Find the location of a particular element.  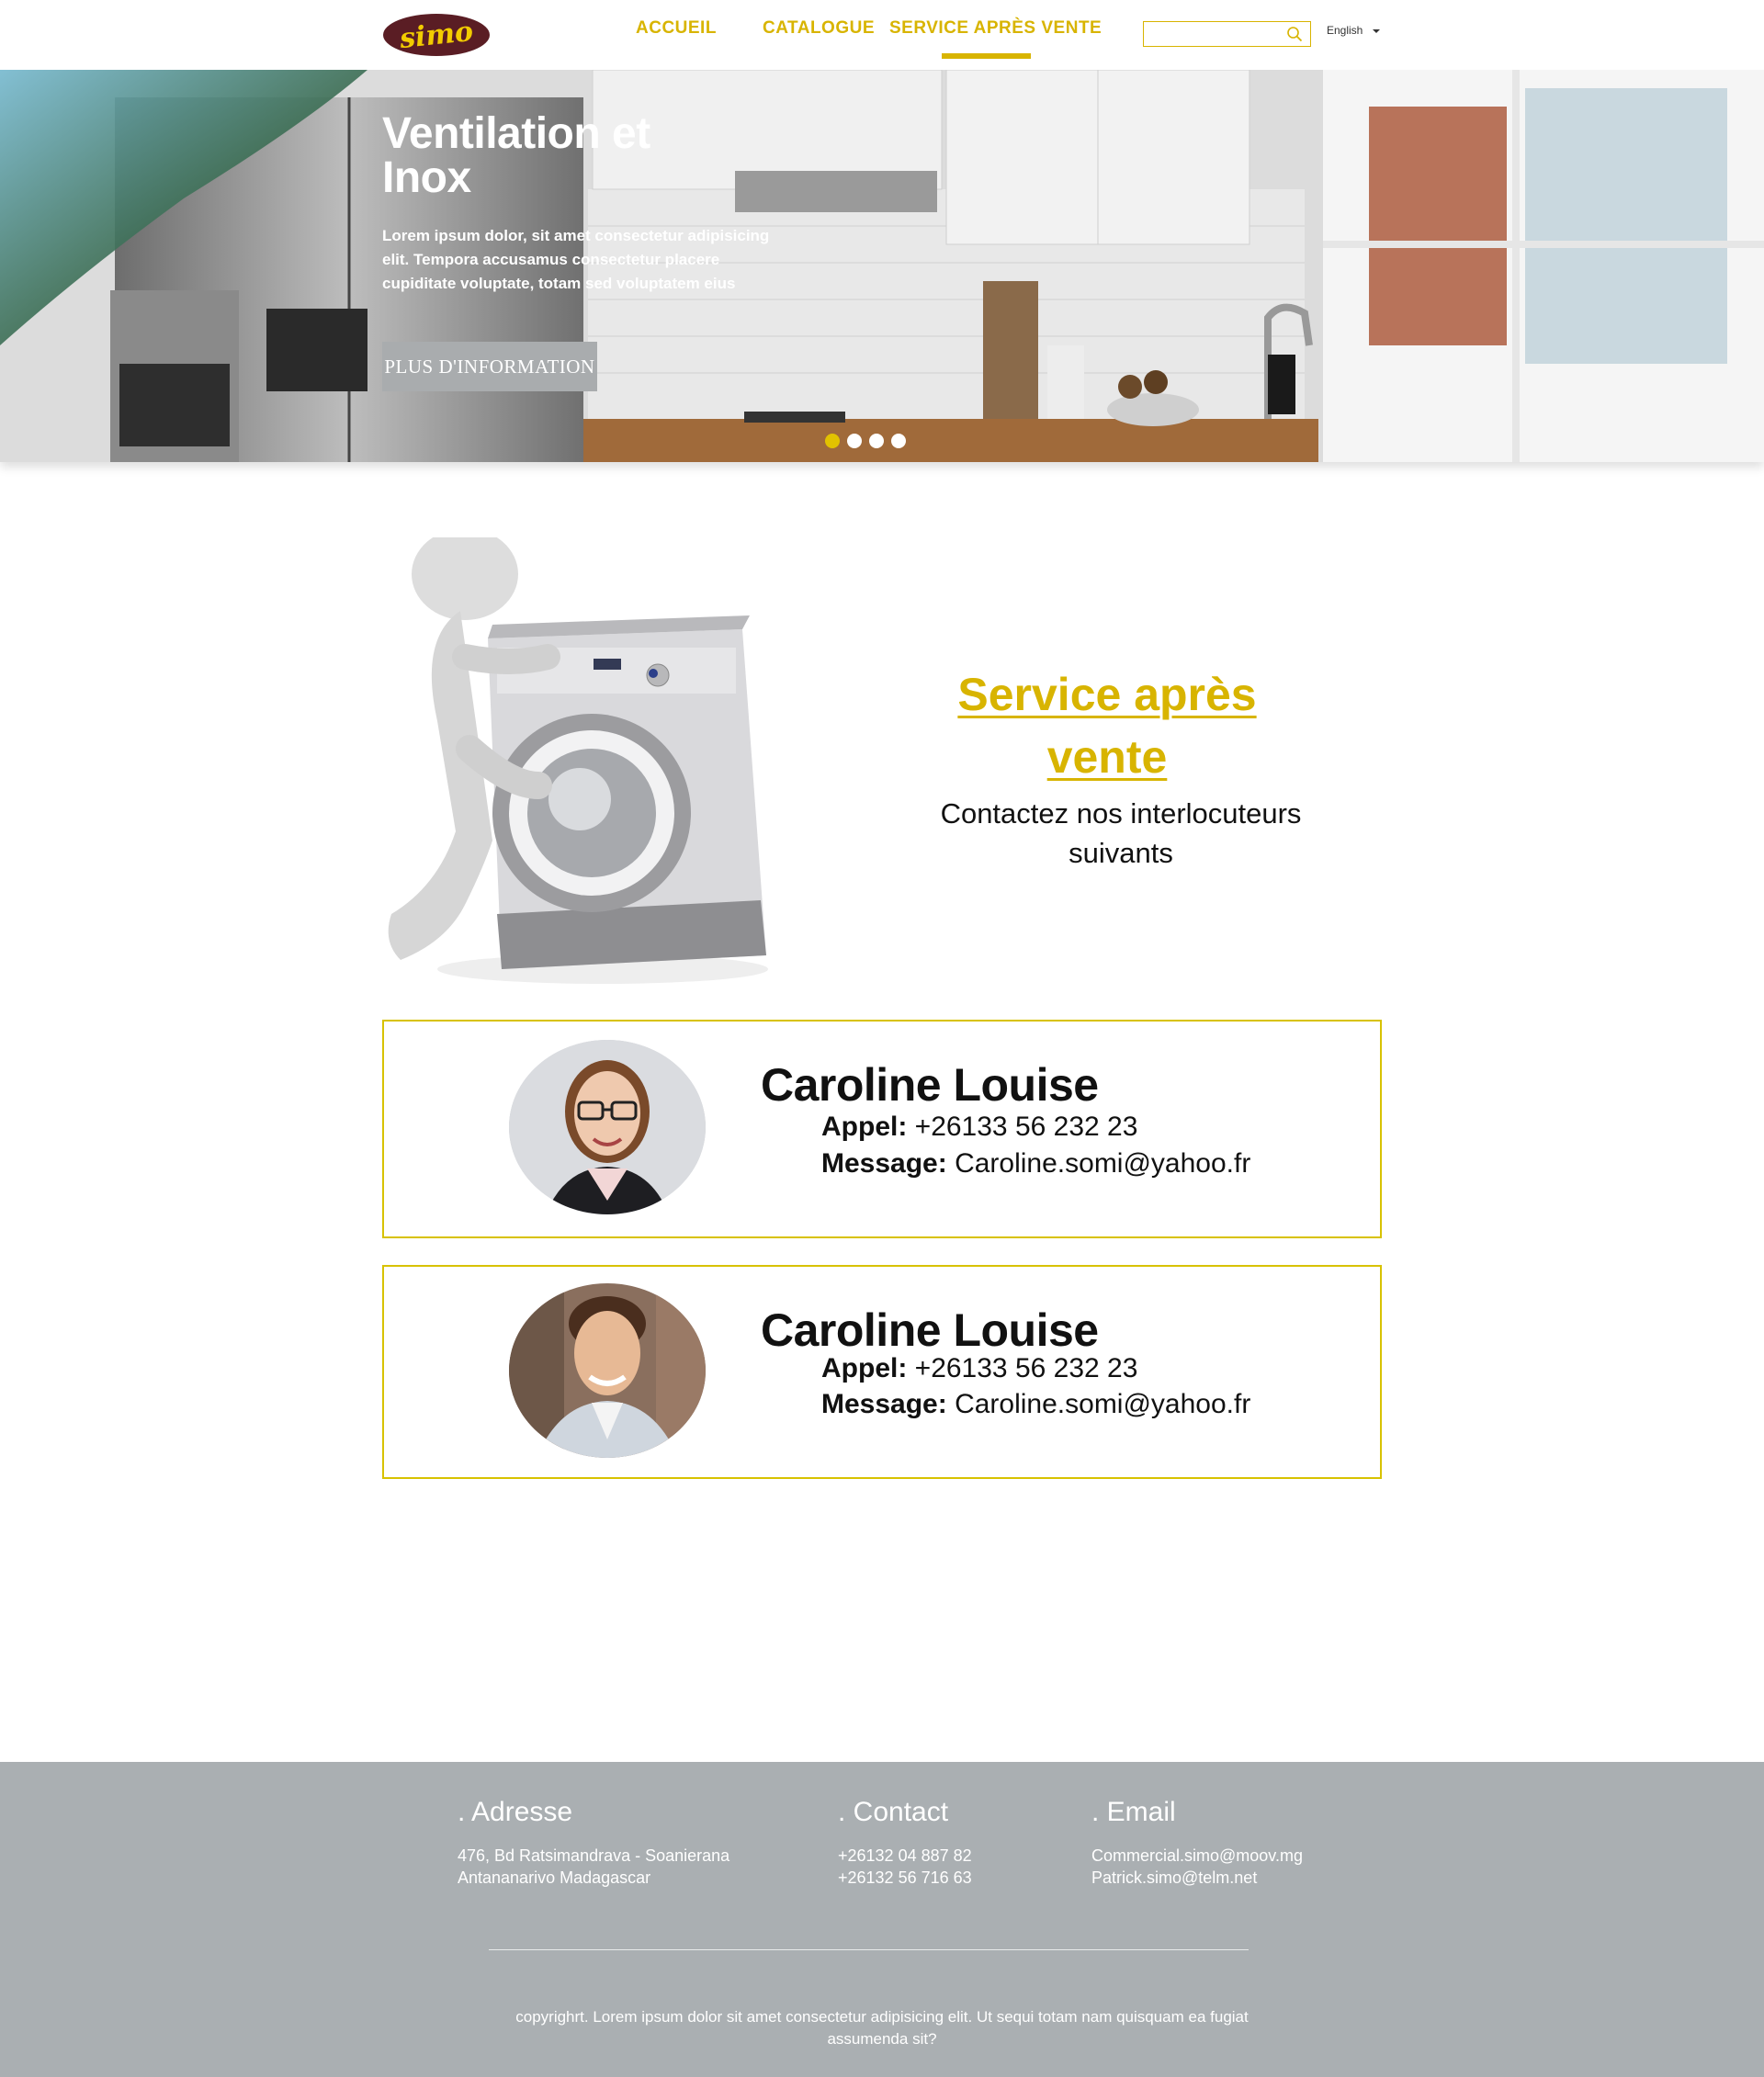

email-link: Commercial.simo@moov.mg is located at coordinates (1197, 1856).